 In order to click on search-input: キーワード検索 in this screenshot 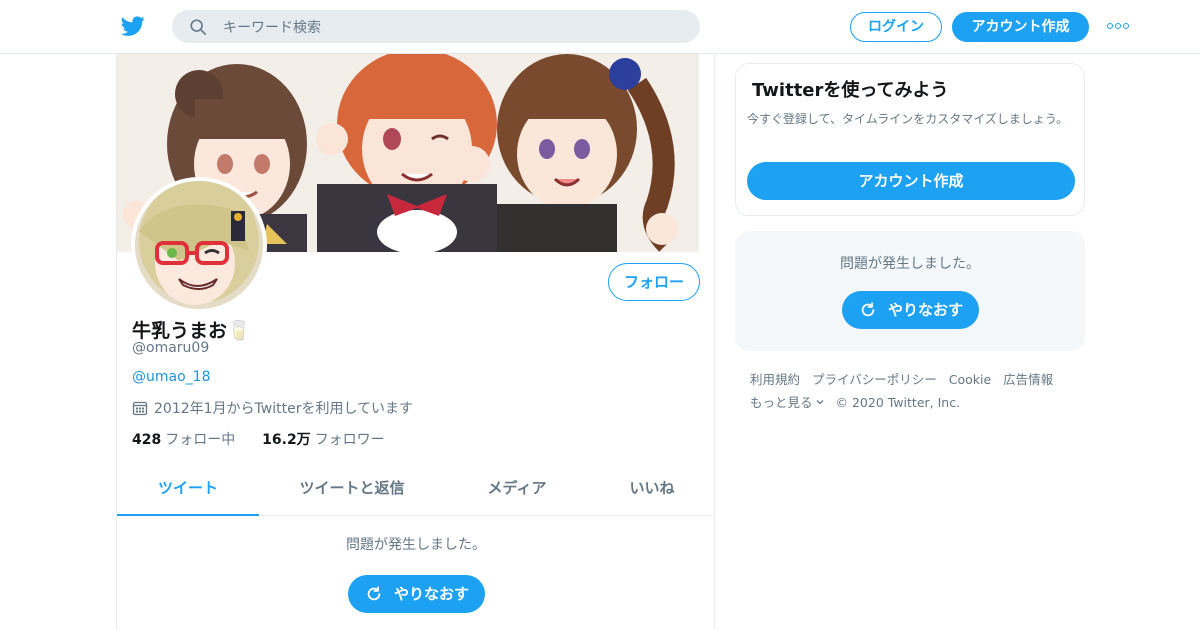, I will do `click(272, 27)`.